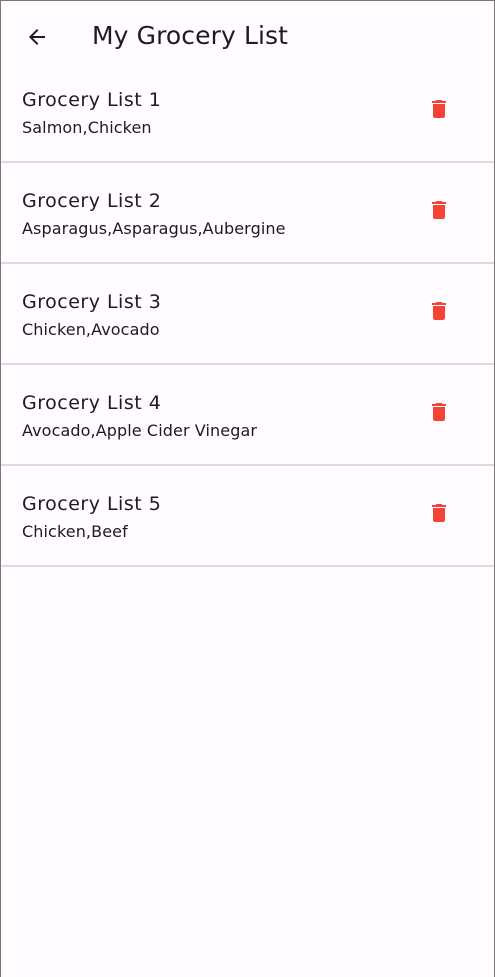 The image size is (495, 977). What do you see at coordinates (92, 100) in the screenshot?
I see `list-item-title: Grocery List 1` at bounding box center [92, 100].